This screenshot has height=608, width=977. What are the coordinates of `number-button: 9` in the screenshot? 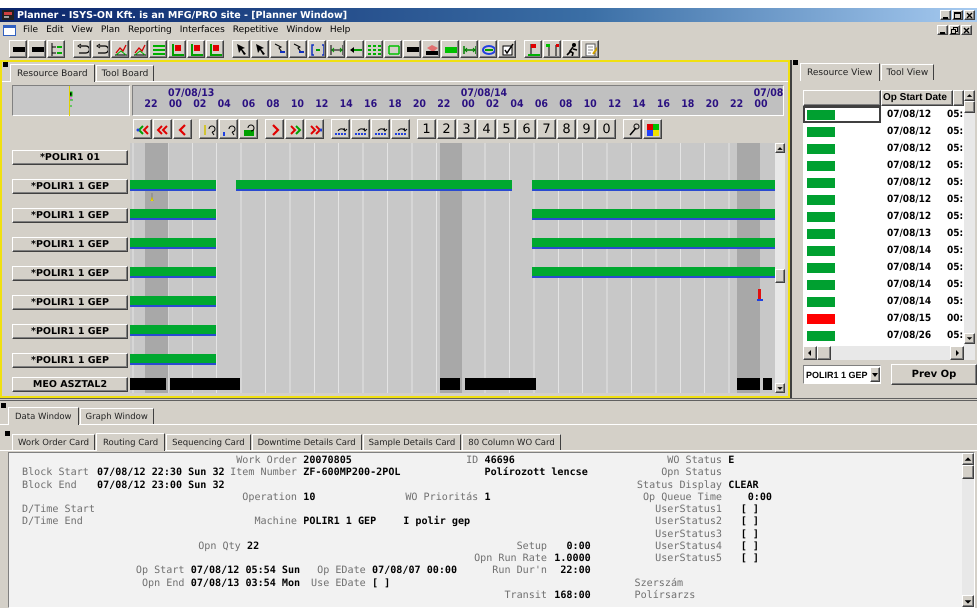 It's located at (586, 129).